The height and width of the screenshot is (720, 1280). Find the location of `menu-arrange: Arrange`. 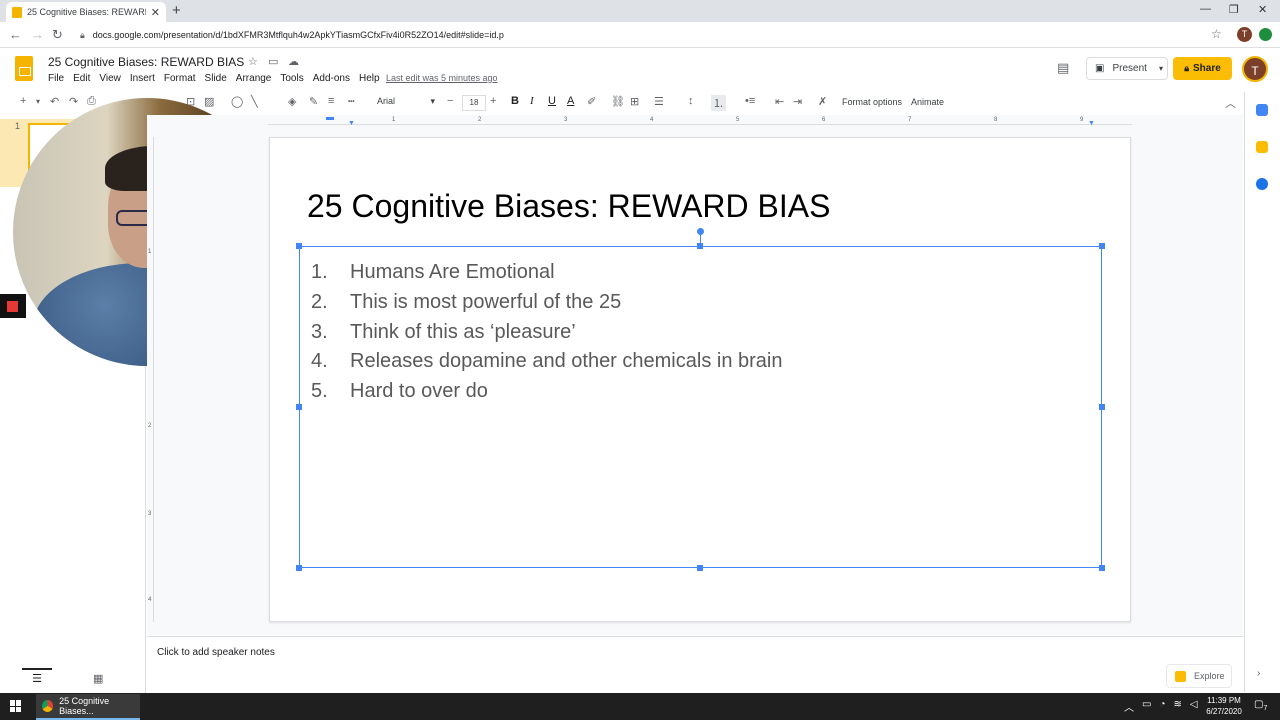

menu-arrange: Arrange is located at coordinates (254, 78).